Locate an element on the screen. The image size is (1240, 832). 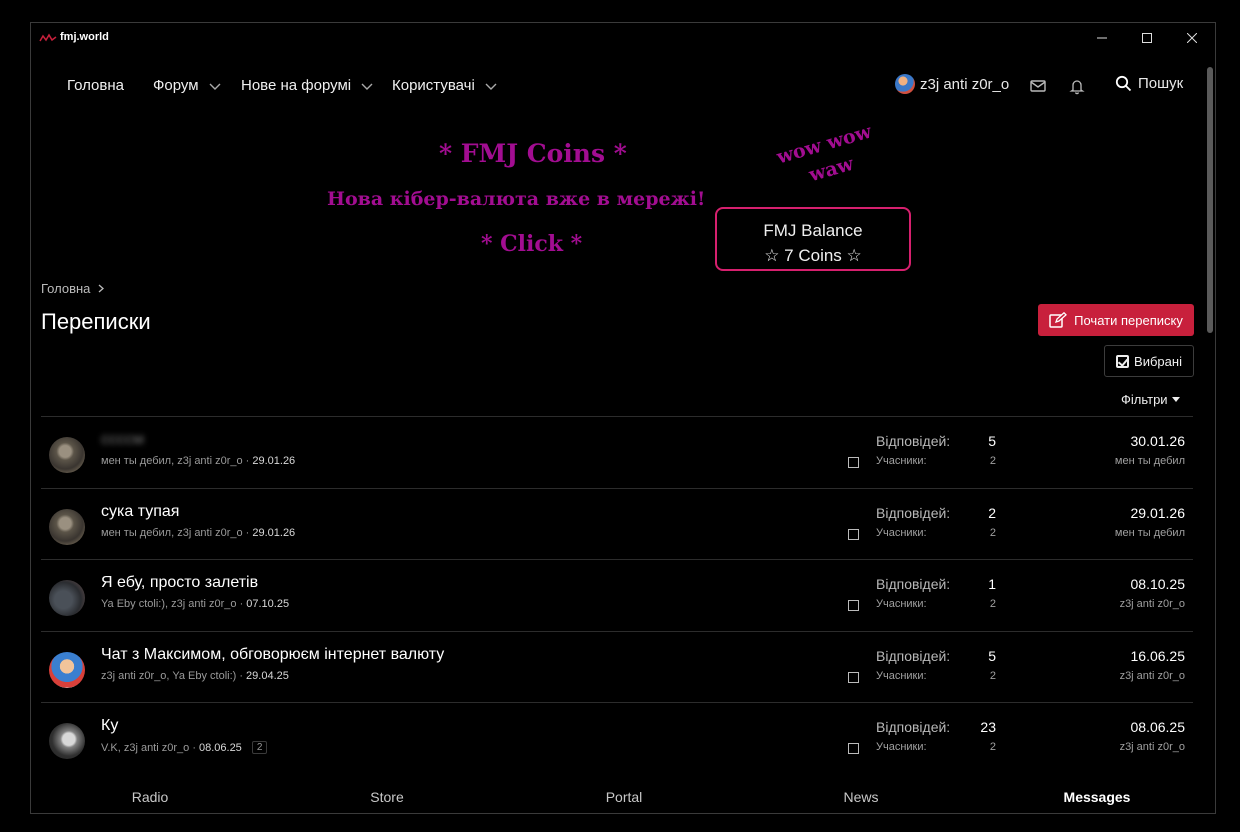
nav-username: z3j anti z0r_o is located at coordinates (965, 84).